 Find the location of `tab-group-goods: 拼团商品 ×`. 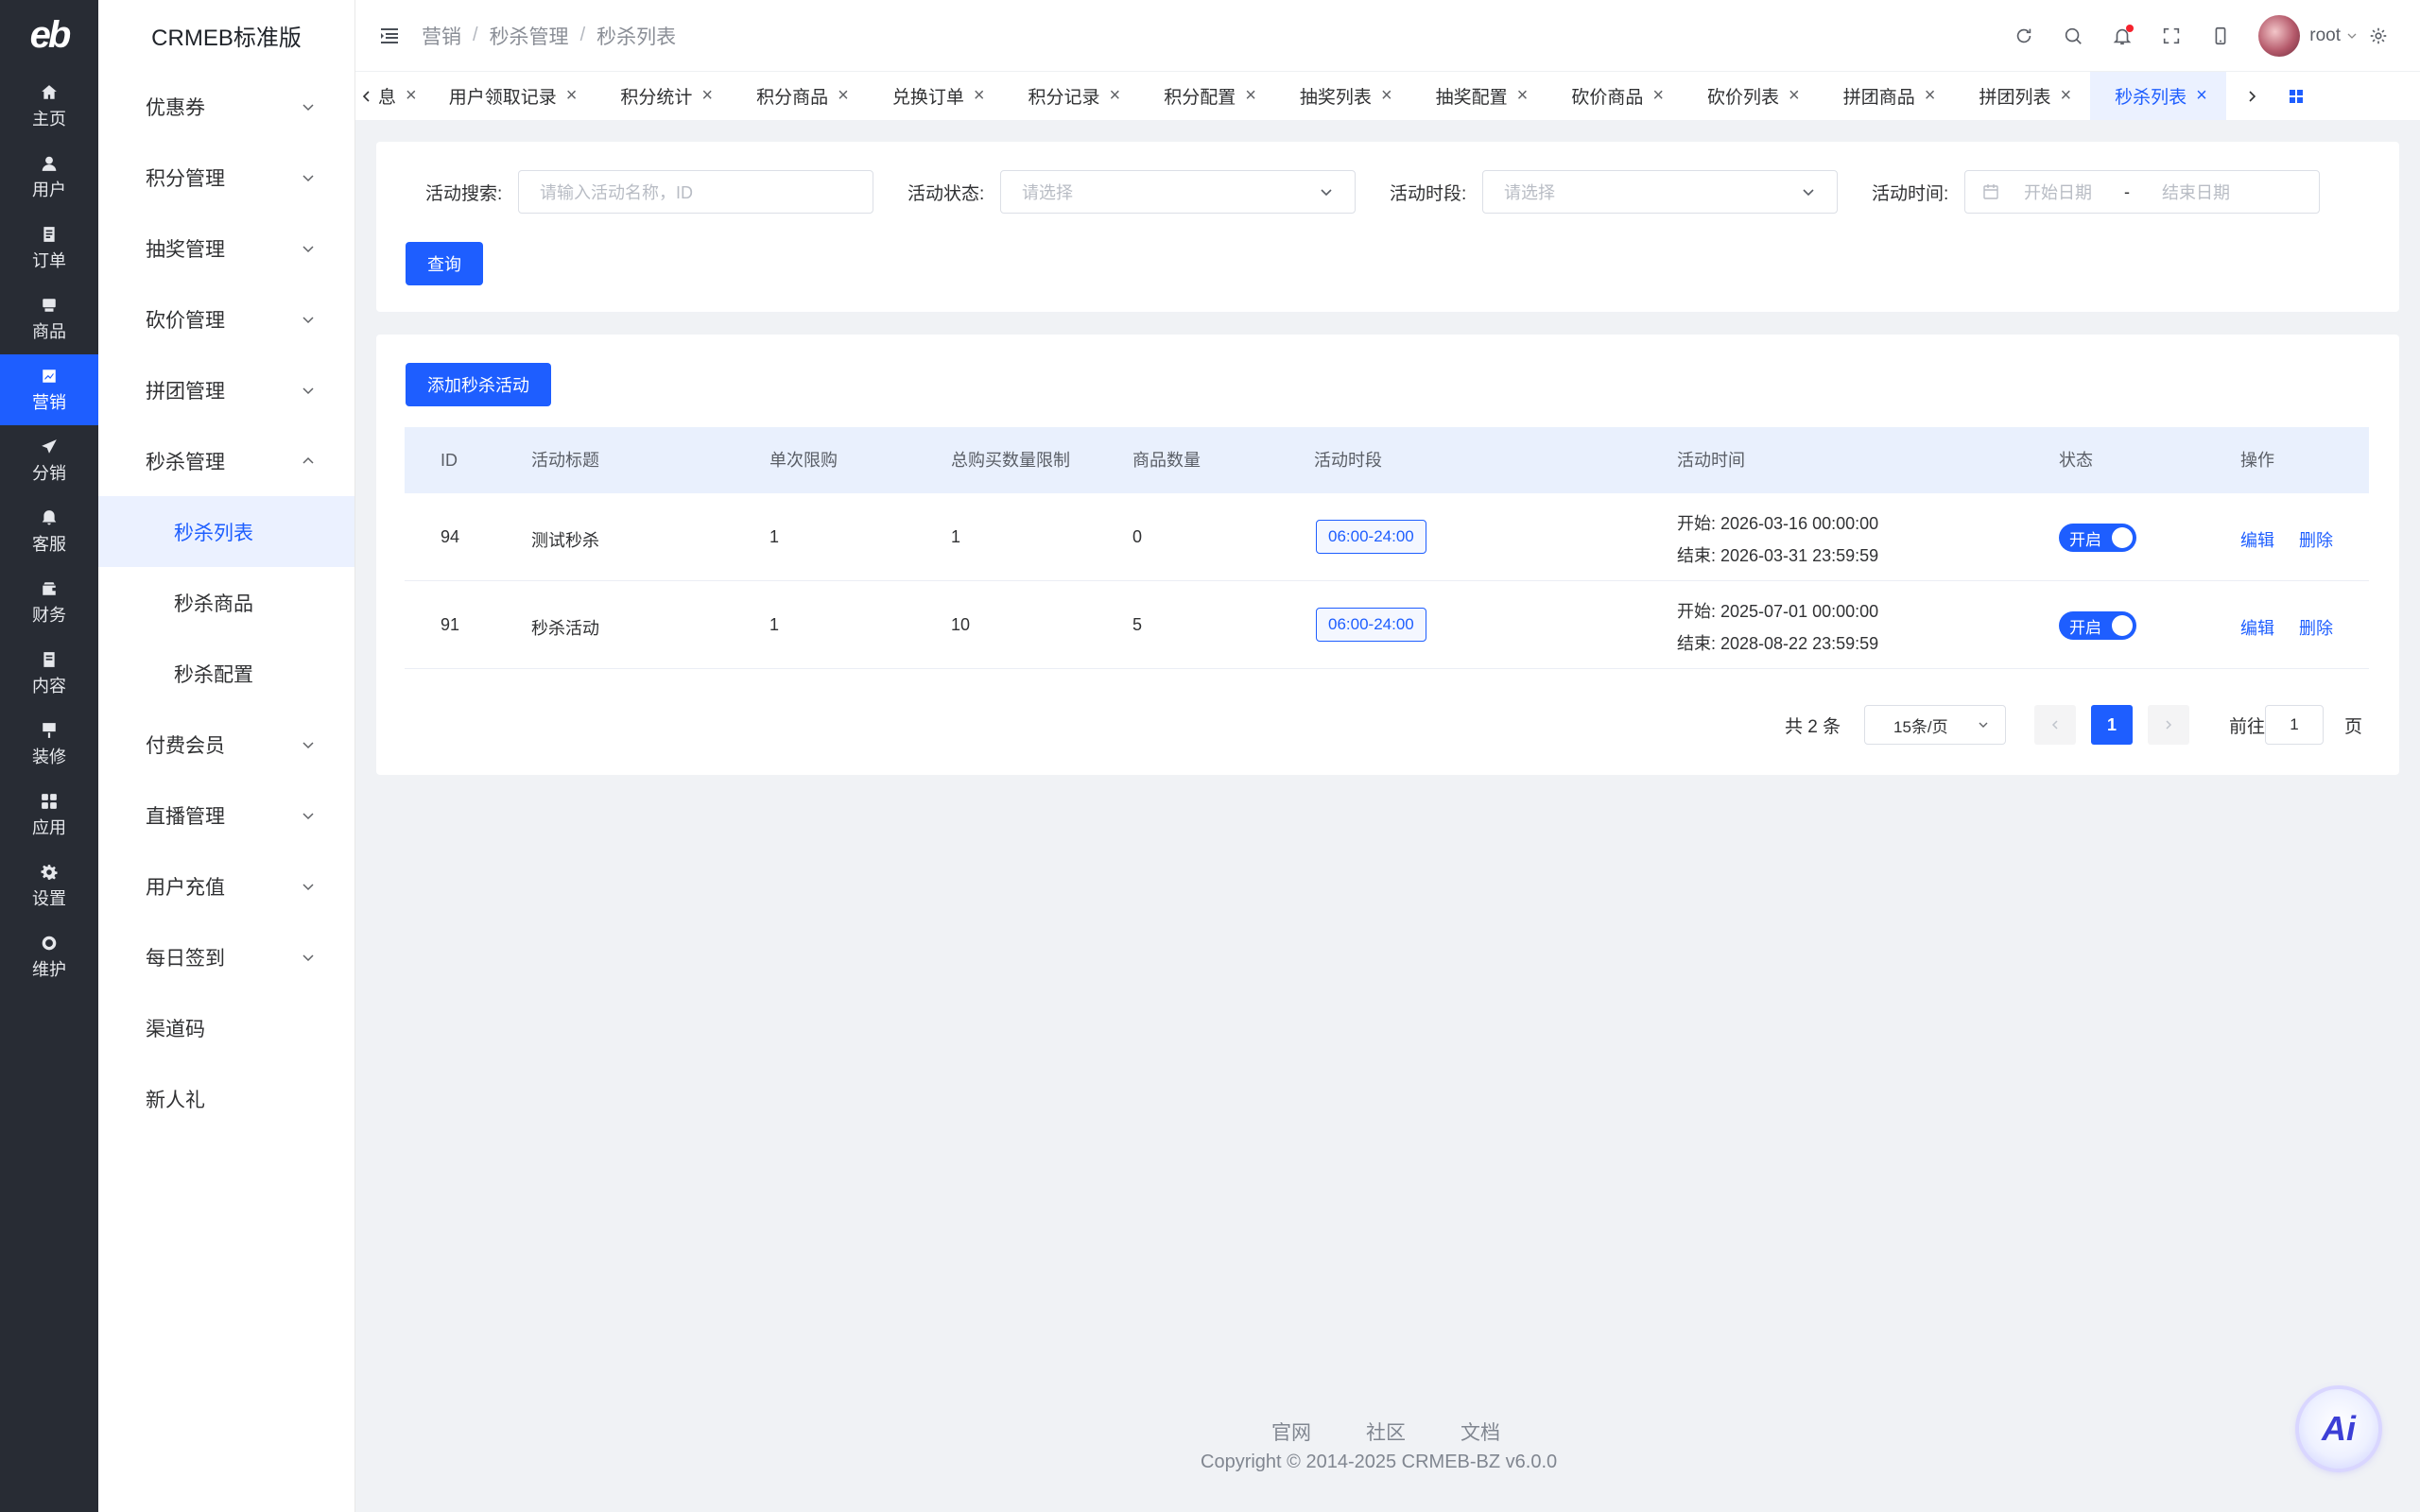

tab-group-goods: 拼团商品 × is located at coordinates (1887, 96).